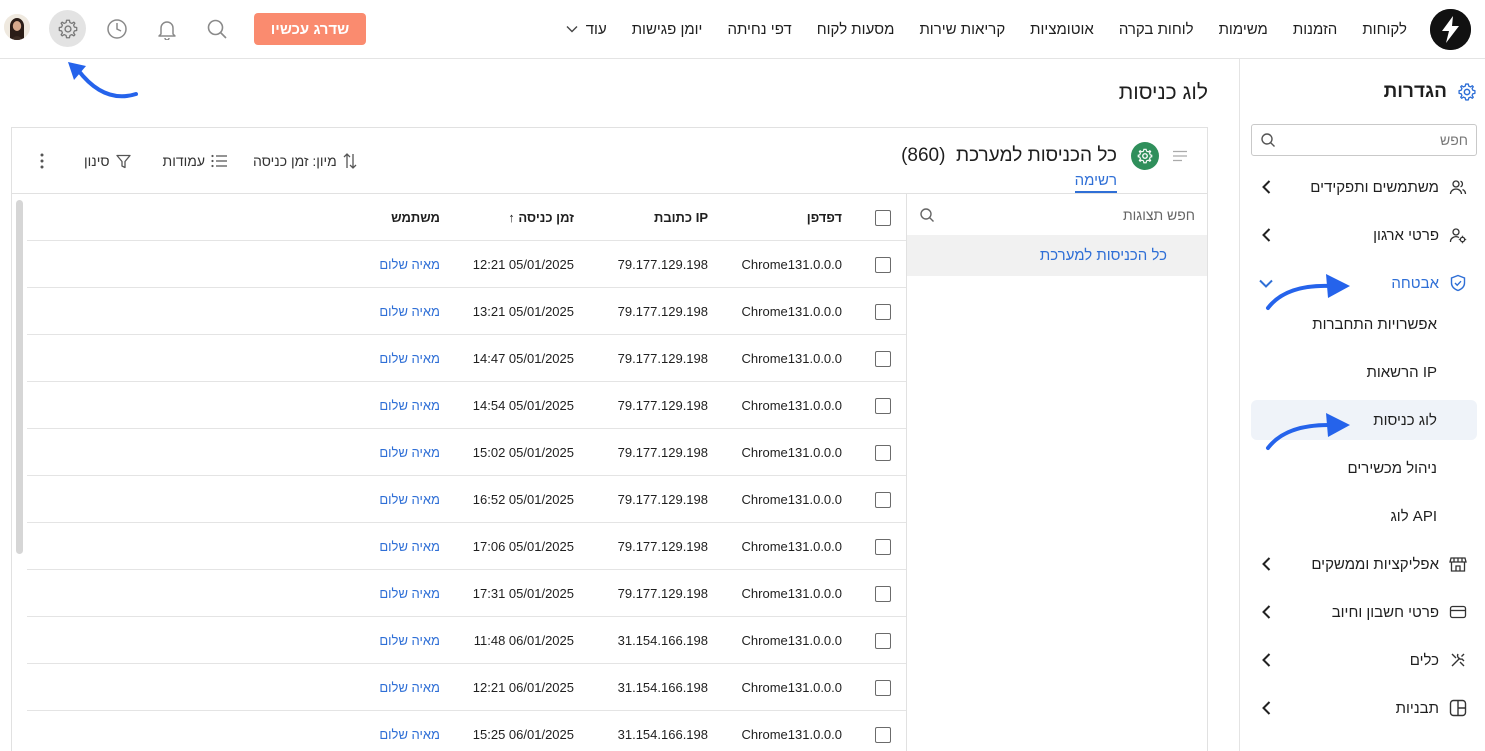 This screenshot has width=1485, height=751. What do you see at coordinates (310, 29) in the screenshot?
I see `upgrade-button: שדרג עכשיו` at bounding box center [310, 29].